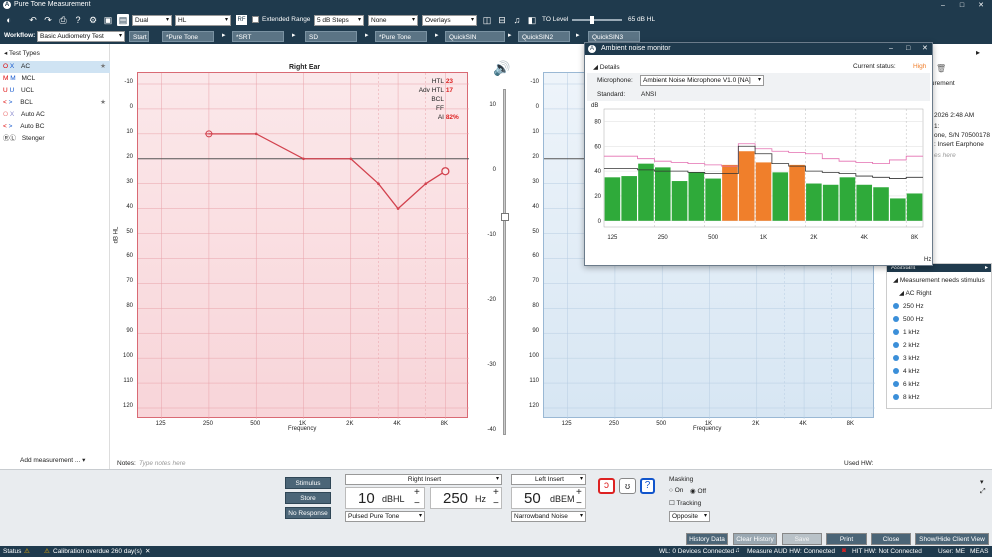 The width and height of the screenshot is (992, 557). What do you see at coordinates (152, 20) in the screenshot?
I see `mode-select: Dual ▾` at bounding box center [152, 20].